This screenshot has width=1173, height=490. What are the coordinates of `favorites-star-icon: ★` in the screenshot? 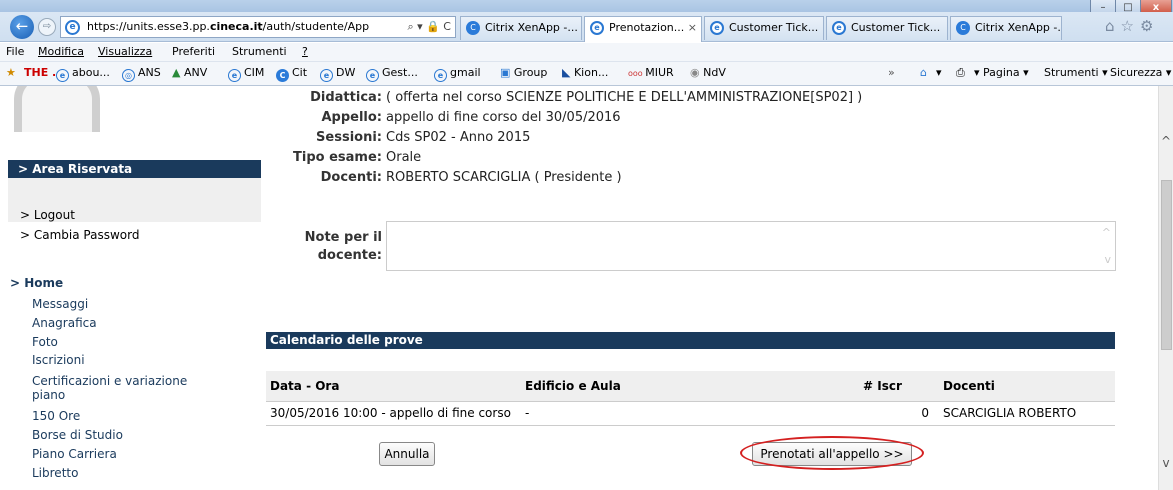 It's located at (11, 73).